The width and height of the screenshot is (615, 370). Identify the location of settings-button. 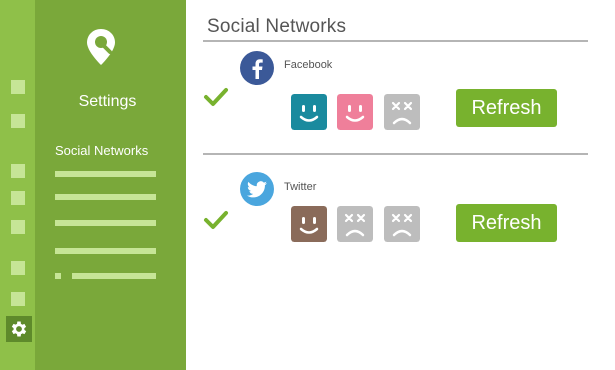
(19, 329).